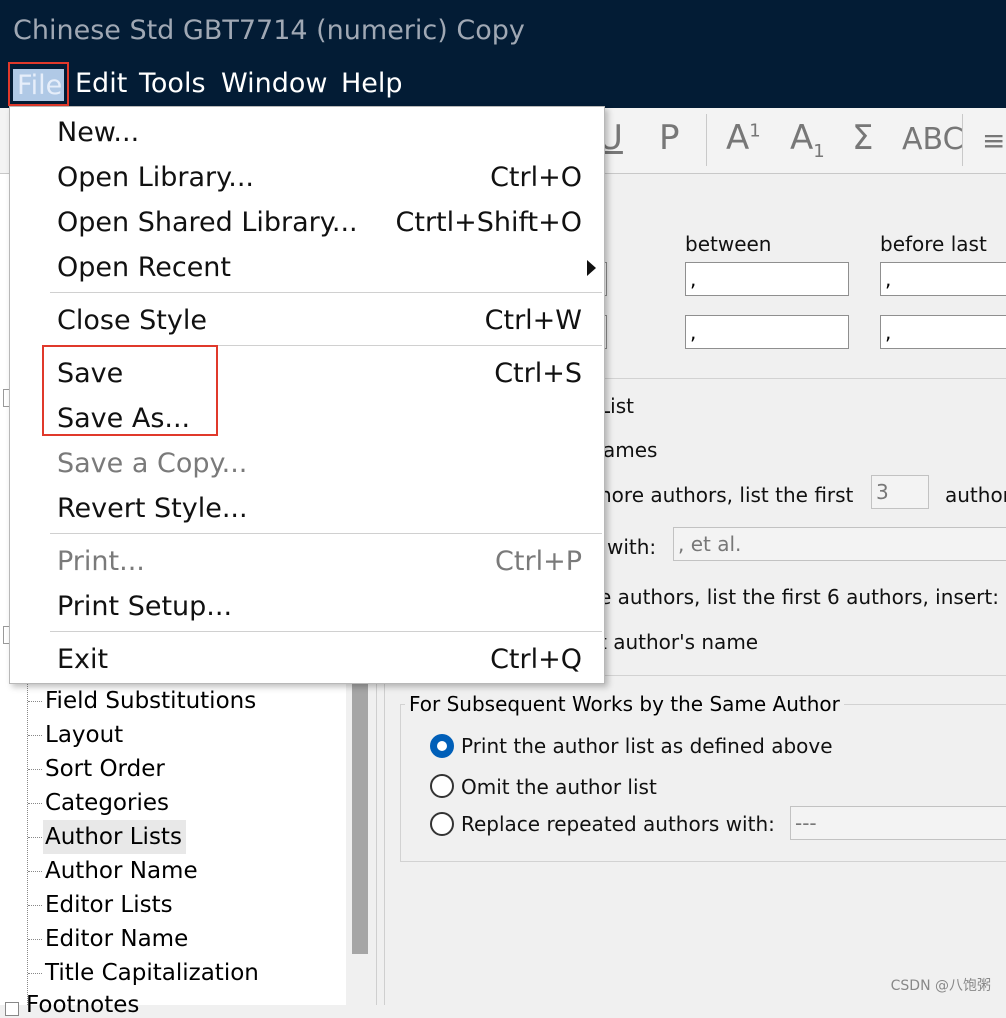 The width and height of the screenshot is (1006, 1018). I want to click on subscript-a: A, so click(802, 138).